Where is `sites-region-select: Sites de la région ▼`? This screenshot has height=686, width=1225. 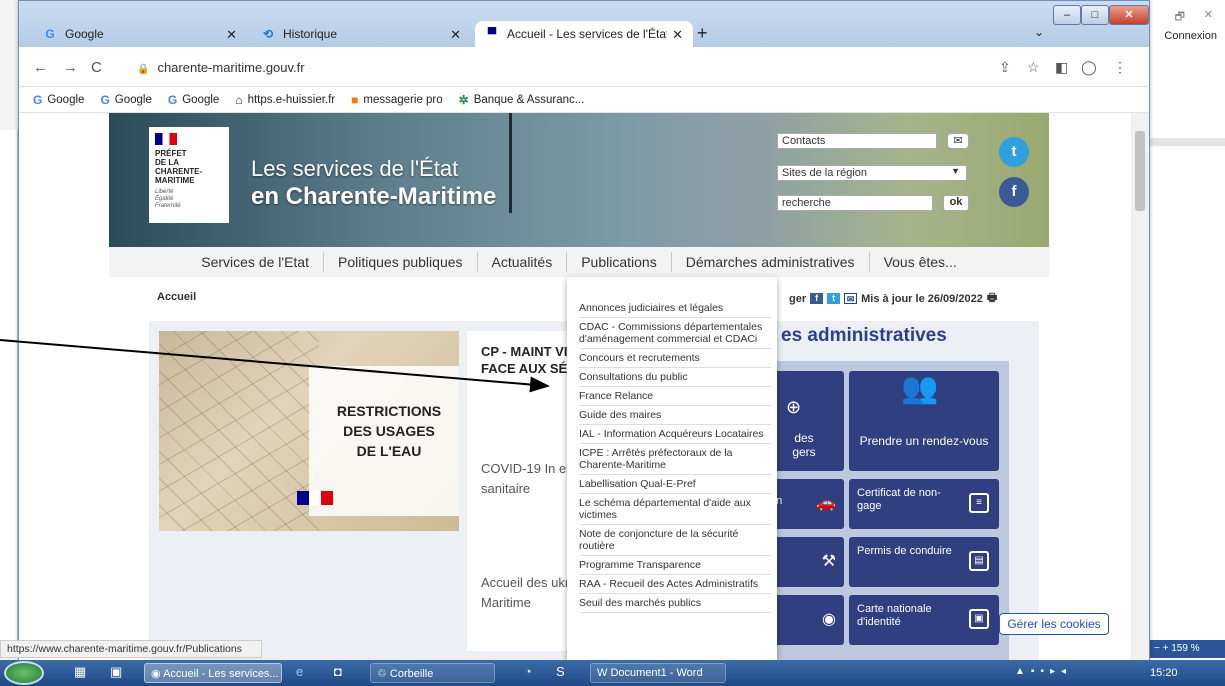
sites-region-select: Sites de la région ▼ is located at coordinates (872, 173).